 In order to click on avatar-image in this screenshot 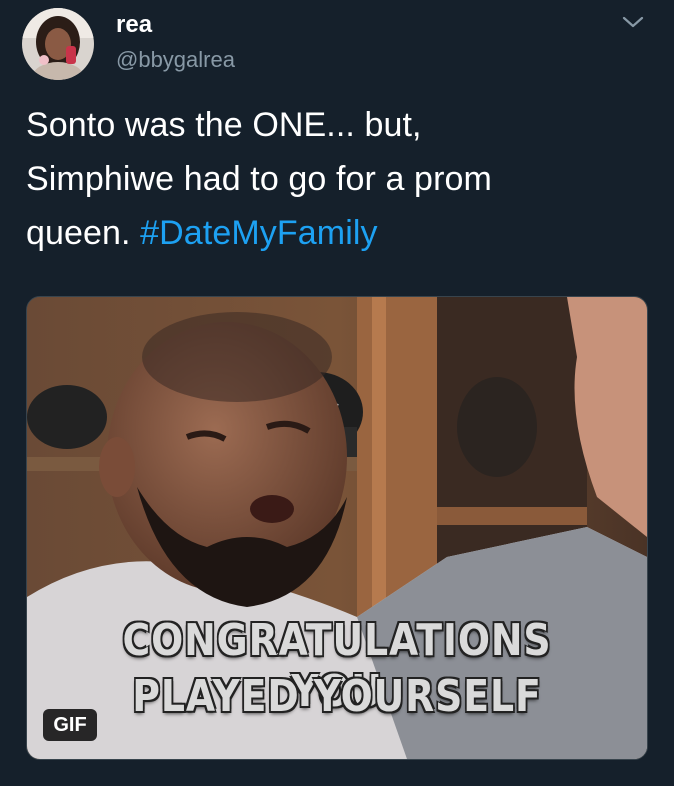, I will do `click(58, 44)`.